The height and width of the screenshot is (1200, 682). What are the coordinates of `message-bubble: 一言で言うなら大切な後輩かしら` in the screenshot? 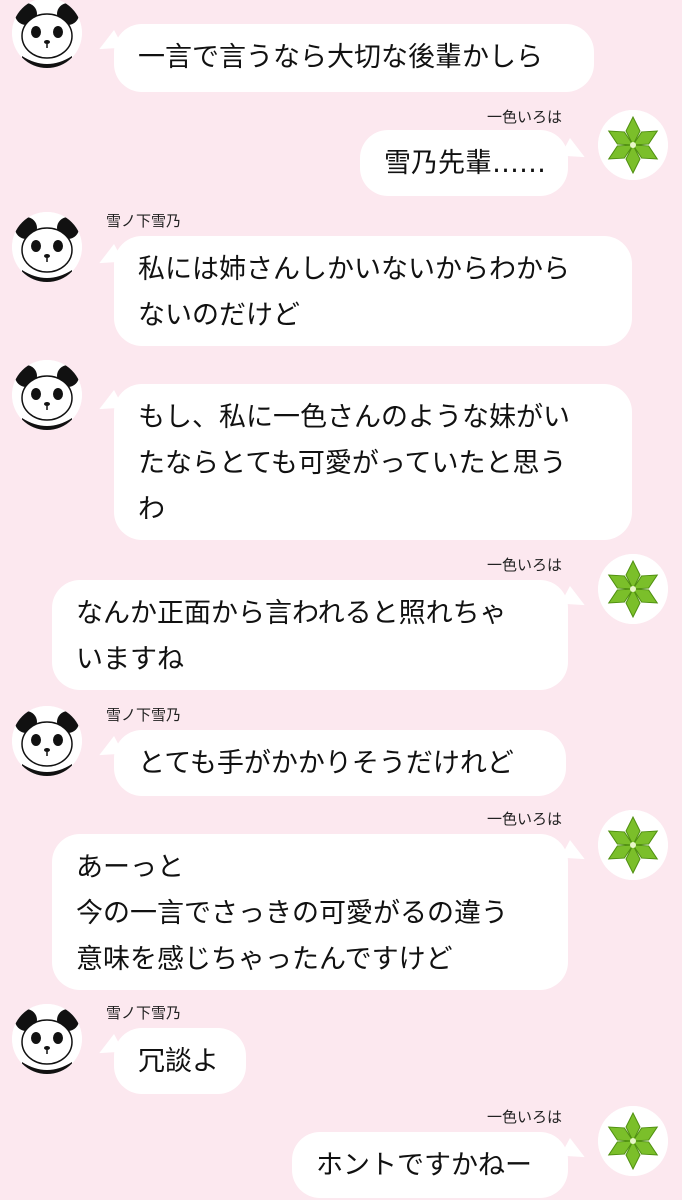 It's located at (354, 58).